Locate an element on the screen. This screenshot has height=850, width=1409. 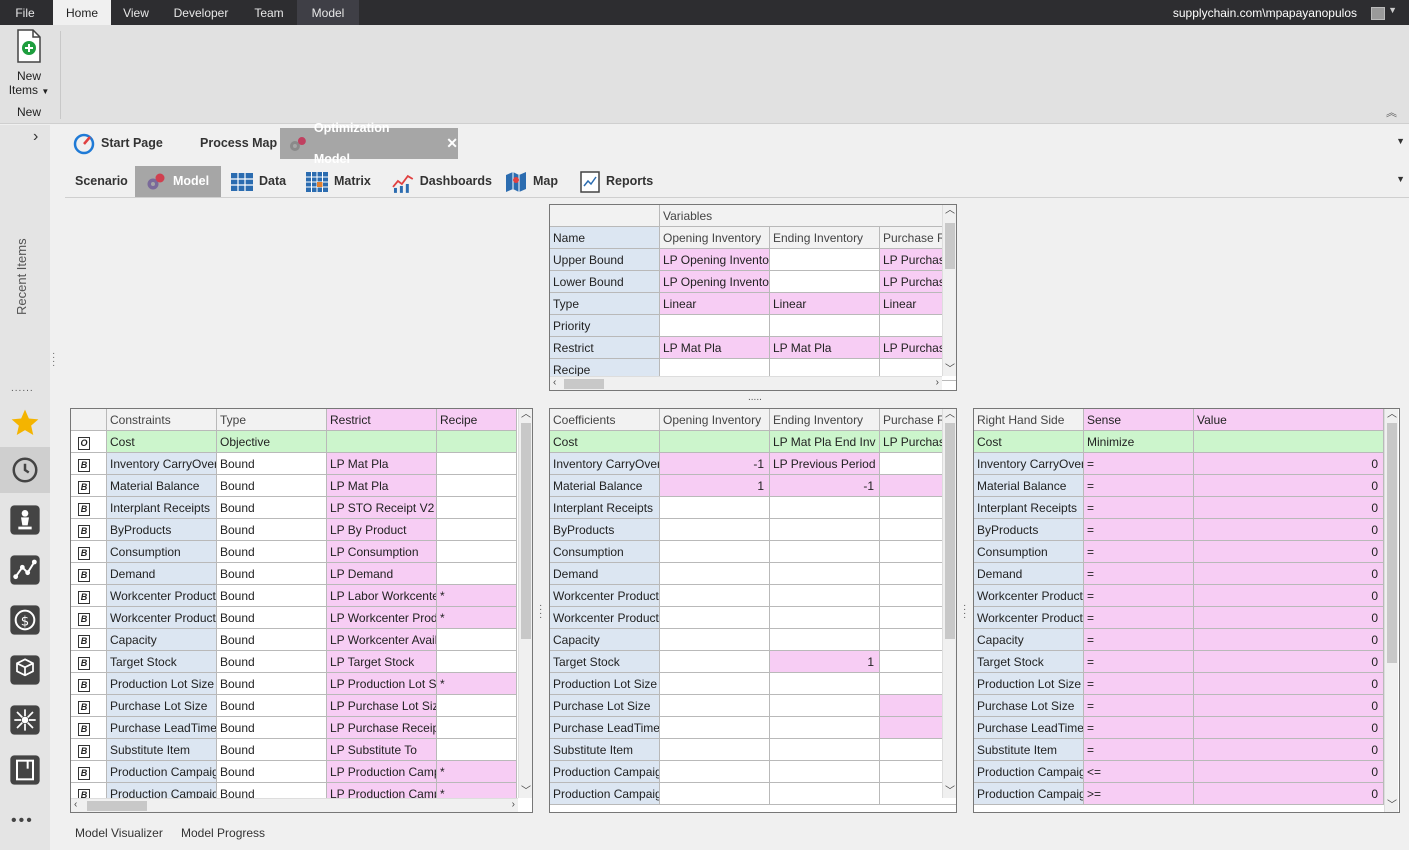
rhs-row-name: Capacity is located at coordinates (1029, 640).